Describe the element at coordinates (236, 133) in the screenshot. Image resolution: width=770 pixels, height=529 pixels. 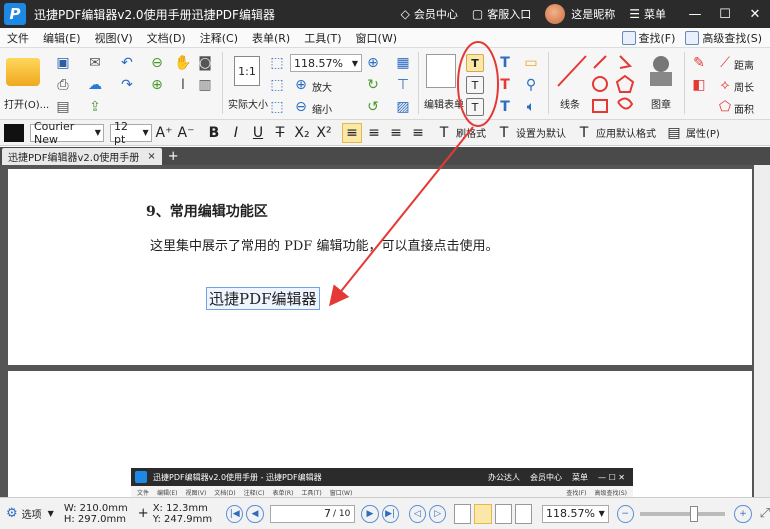
I see `italic-button: I` at that location.